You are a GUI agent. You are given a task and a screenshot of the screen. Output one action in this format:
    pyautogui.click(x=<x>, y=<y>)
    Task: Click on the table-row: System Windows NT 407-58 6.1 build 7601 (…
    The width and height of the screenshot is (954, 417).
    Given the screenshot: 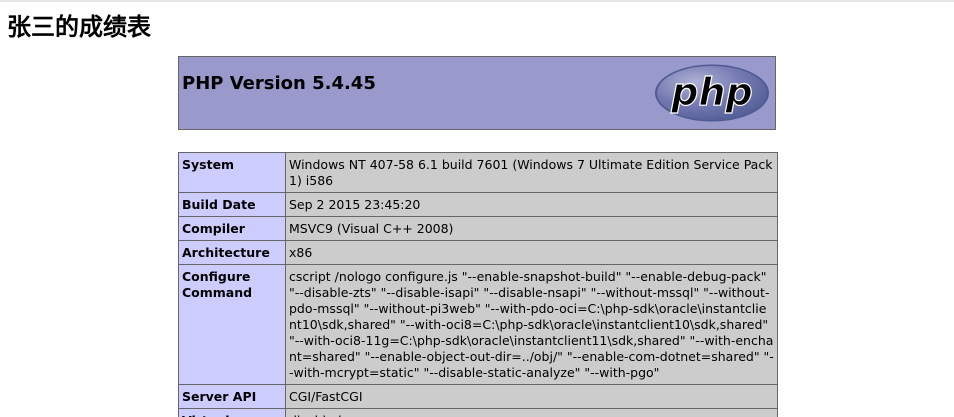 What is the action you would take?
    pyautogui.click(x=478, y=172)
    